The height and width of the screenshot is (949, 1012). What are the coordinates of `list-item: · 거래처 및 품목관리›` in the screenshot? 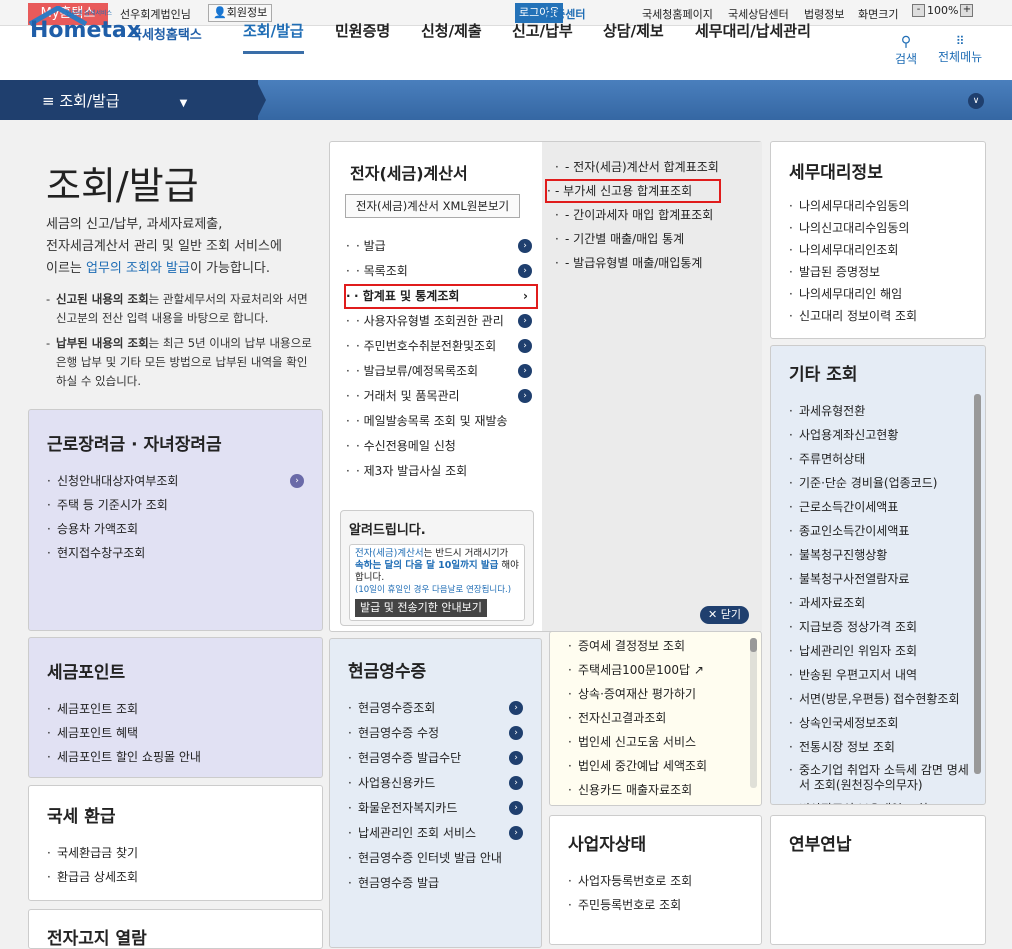 It's located at (439, 396).